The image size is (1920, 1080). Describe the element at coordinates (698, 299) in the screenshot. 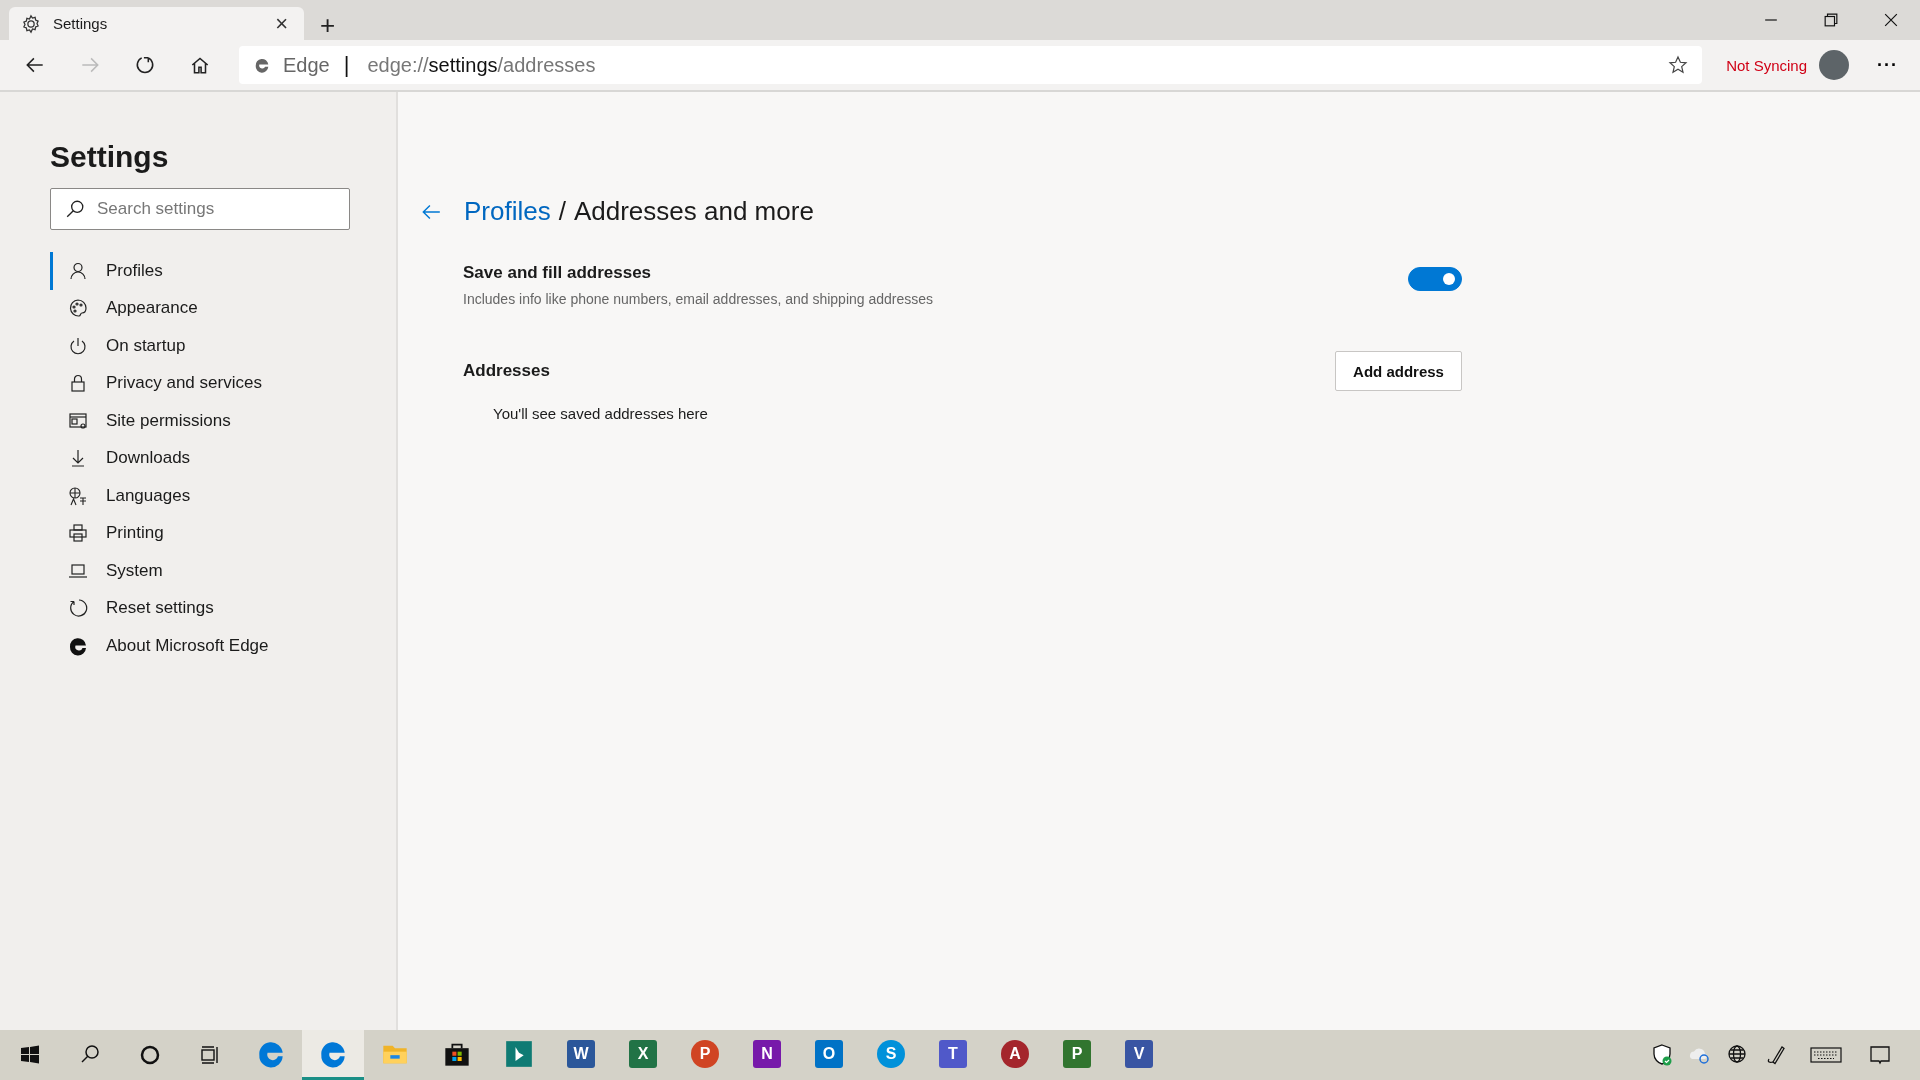

I see `setting-description: Includes info like phone numbers, email addresses, and shipping addresses` at that location.